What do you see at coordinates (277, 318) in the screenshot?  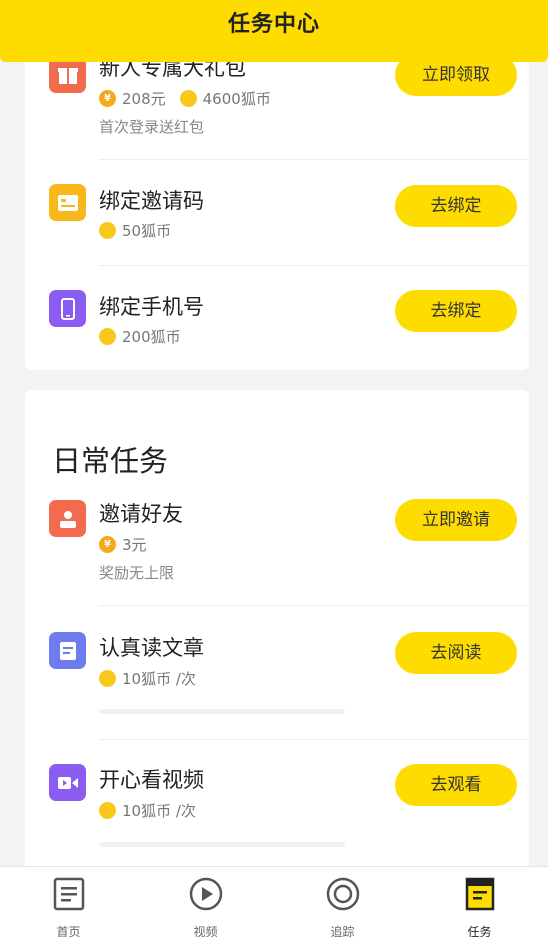 I see `task-row-bind-phone: 绑定手机号 200狐币 去绑定` at bounding box center [277, 318].